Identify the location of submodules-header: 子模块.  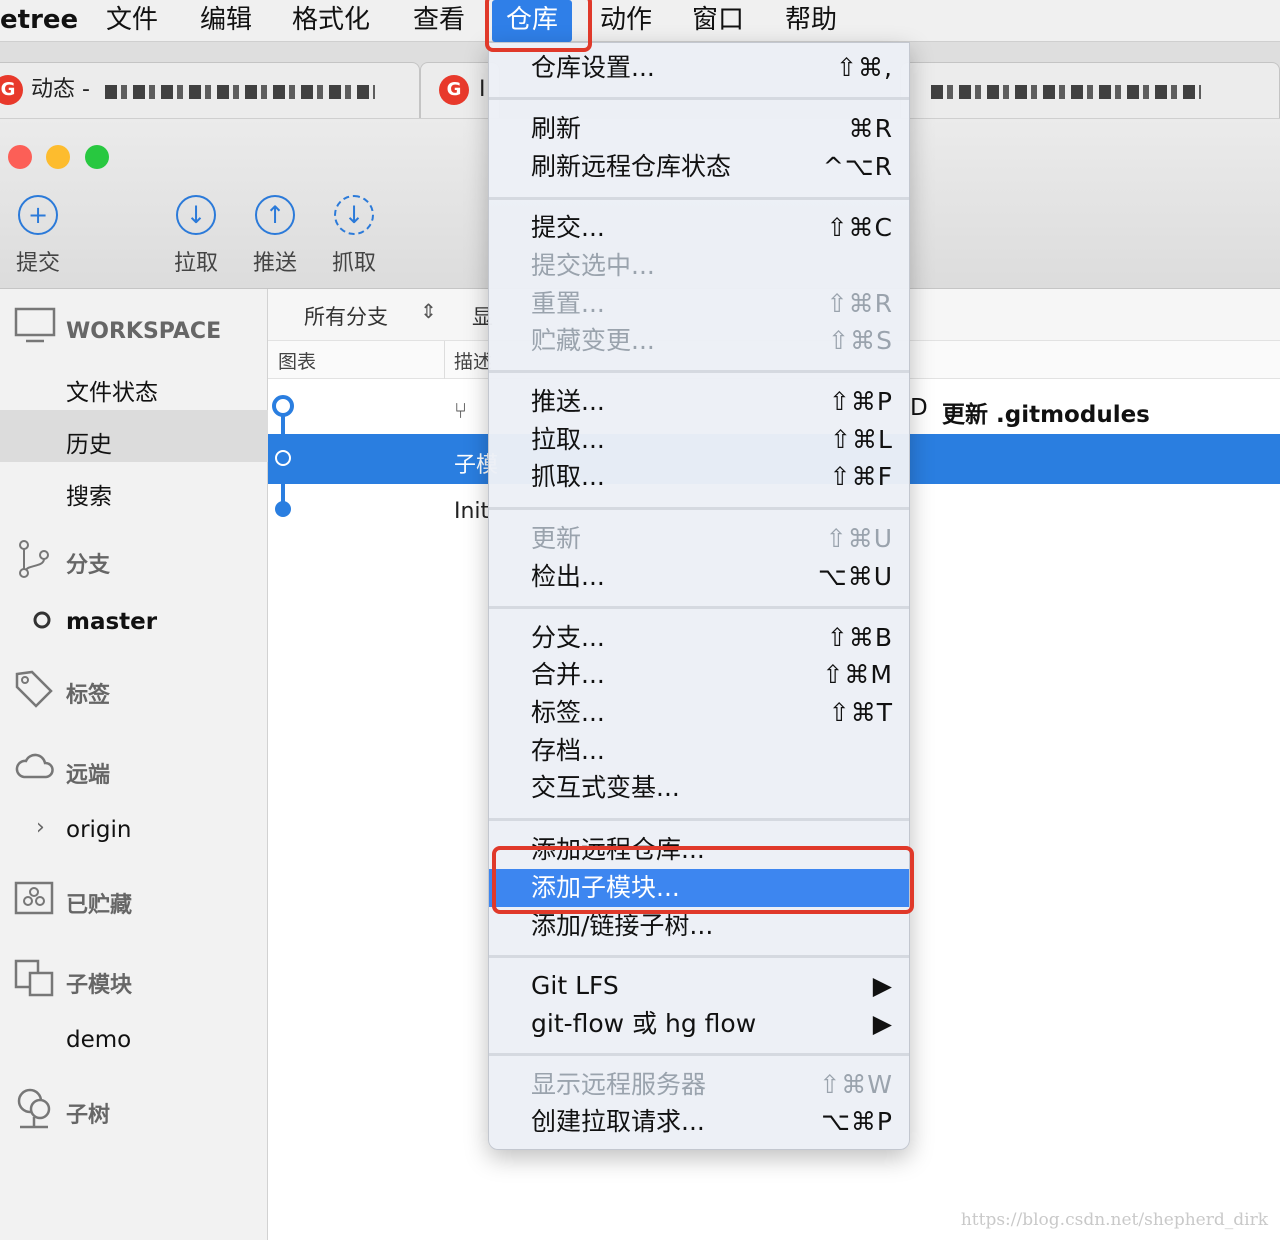
(99, 983).